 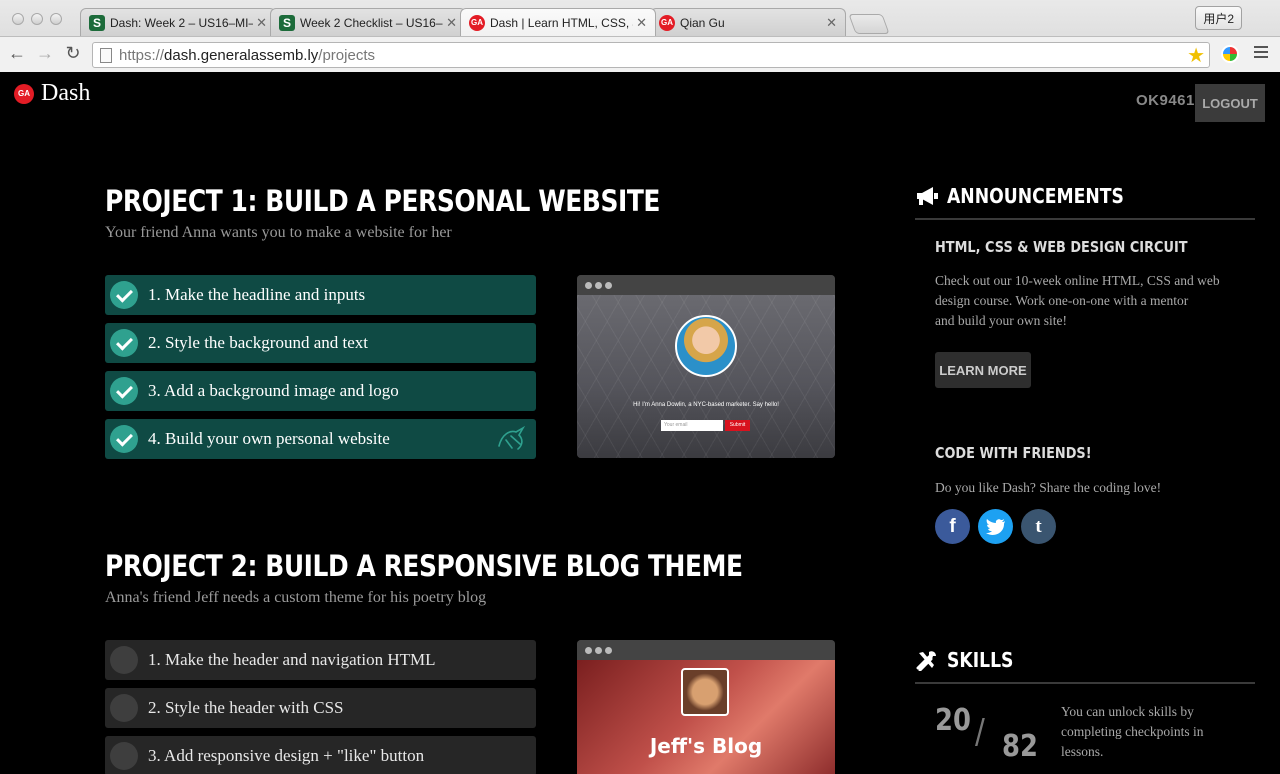 What do you see at coordinates (66, 93) in the screenshot?
I see `logo-text: Dash` at bounding box center [66, 93].